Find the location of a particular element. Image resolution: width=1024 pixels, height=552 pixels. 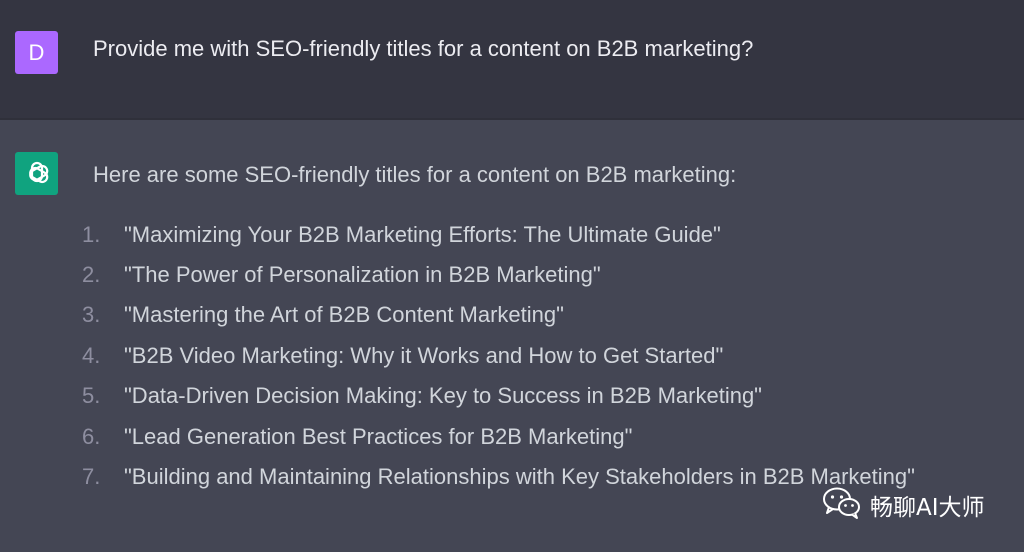

user-avatar: D is located at coordinates (36, 52).